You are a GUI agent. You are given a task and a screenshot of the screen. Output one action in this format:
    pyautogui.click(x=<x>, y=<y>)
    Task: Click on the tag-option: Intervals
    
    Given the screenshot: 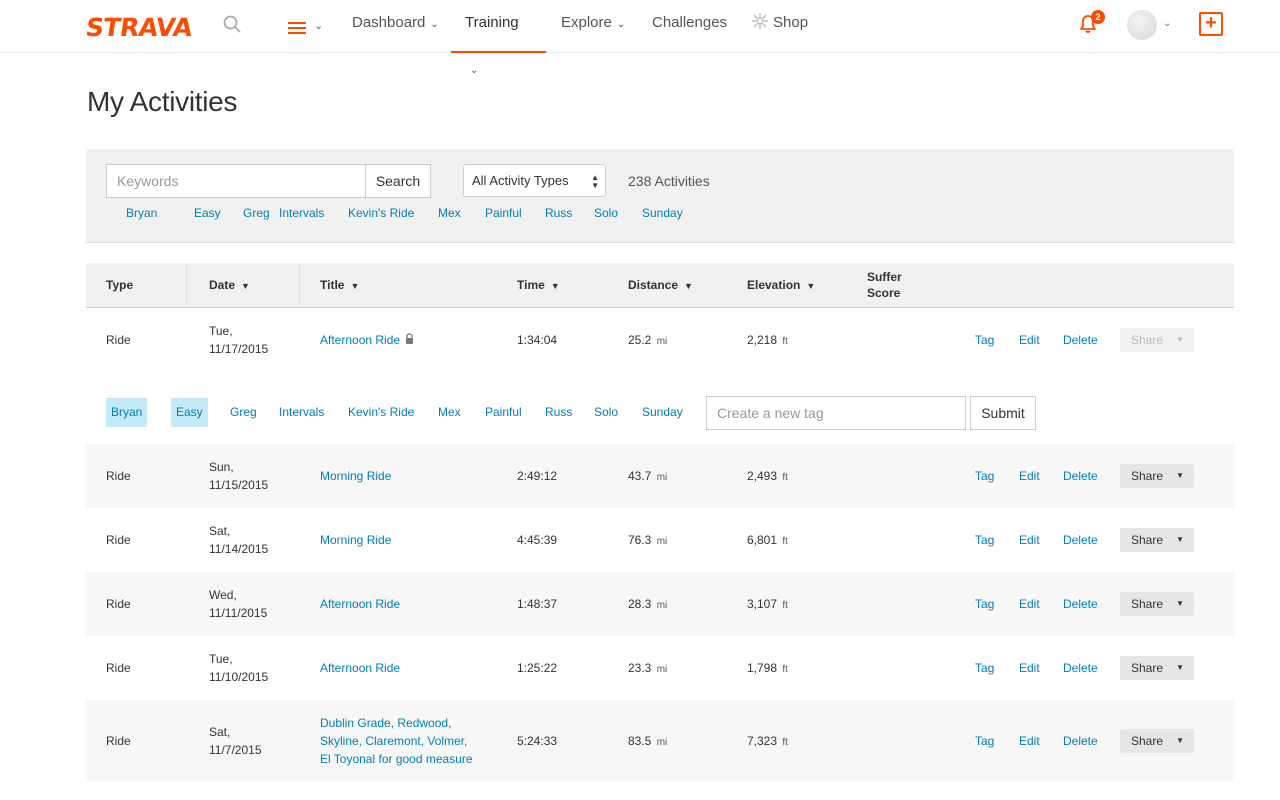 What is the action you would take?
    pyautogui.click(x=301, y=412)
    